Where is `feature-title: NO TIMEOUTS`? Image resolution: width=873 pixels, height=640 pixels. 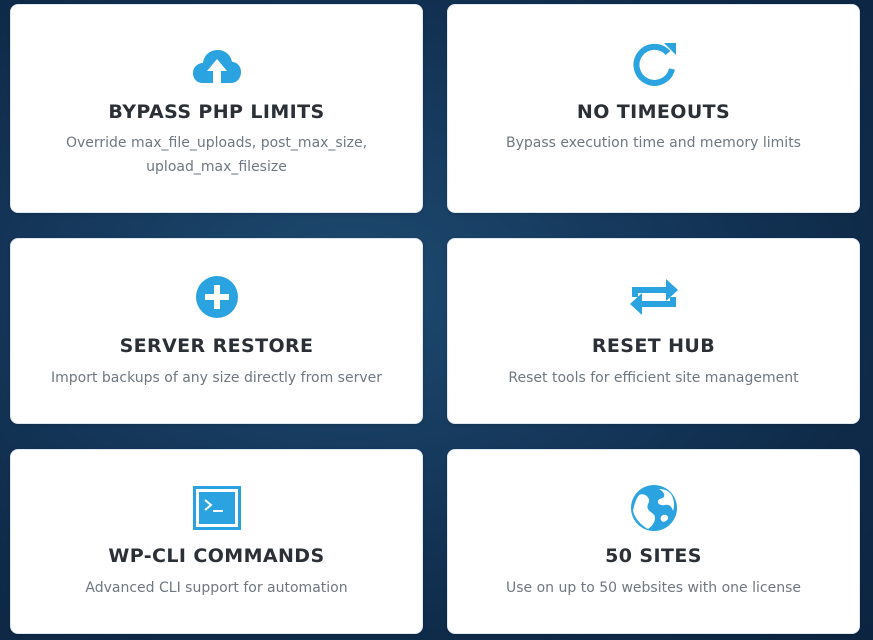 feature-title: NO TIMEOUTS is located at coordinates (653, 112).